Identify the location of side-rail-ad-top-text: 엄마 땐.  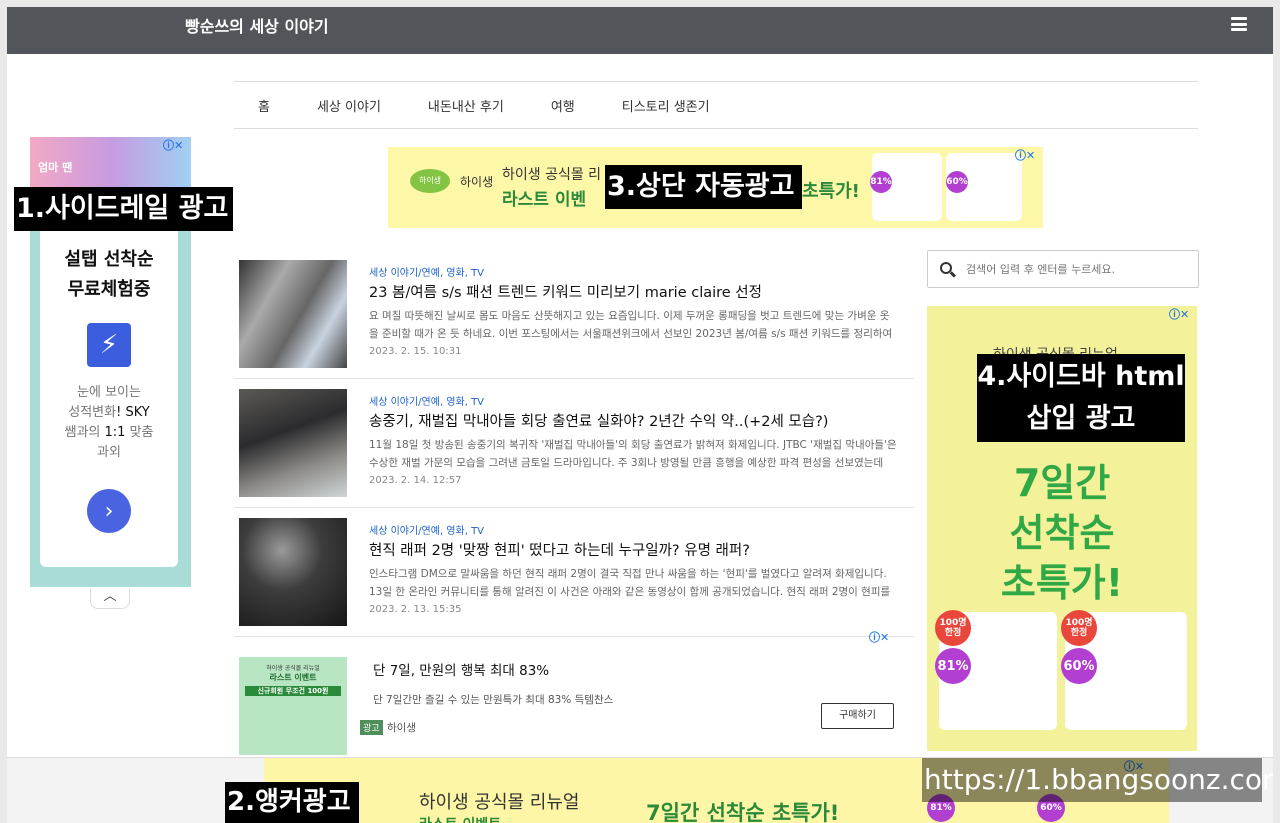
(55, 167).